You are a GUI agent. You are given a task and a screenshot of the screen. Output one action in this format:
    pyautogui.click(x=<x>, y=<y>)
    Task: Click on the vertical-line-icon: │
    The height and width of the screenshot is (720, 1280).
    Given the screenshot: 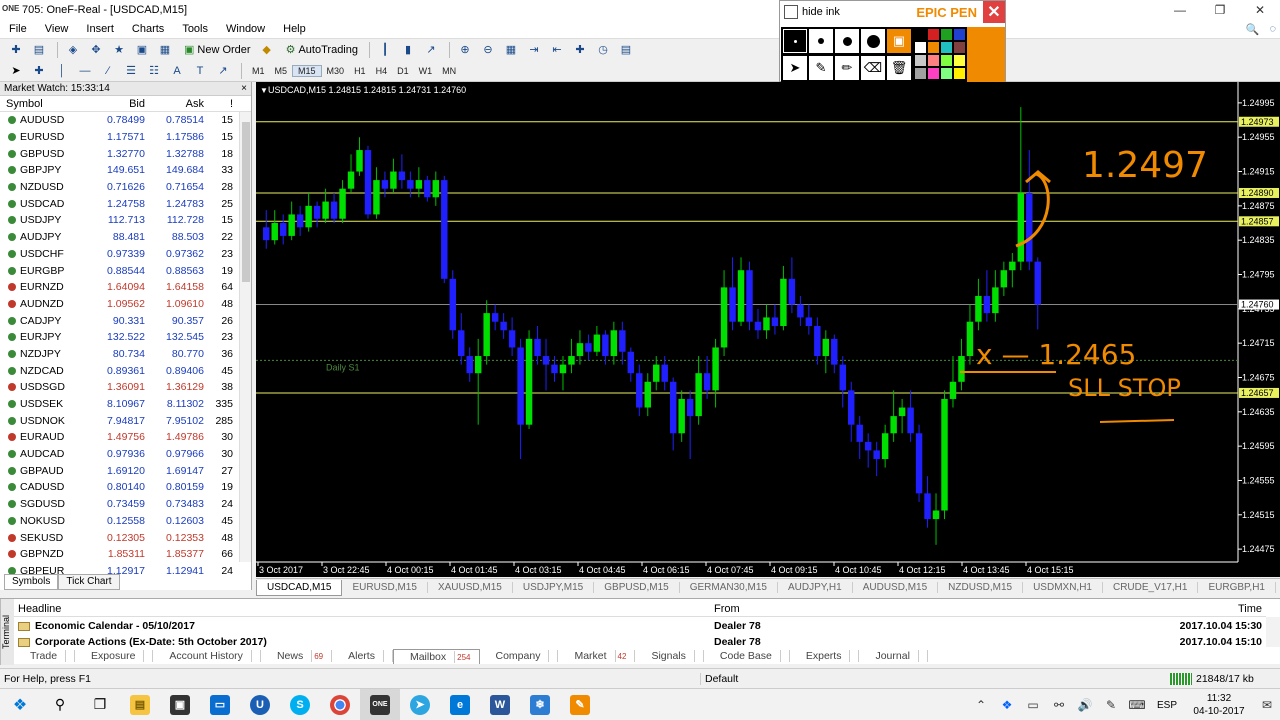 What is the action you would take?
    pyautogui.click(x=62, y=71)
    